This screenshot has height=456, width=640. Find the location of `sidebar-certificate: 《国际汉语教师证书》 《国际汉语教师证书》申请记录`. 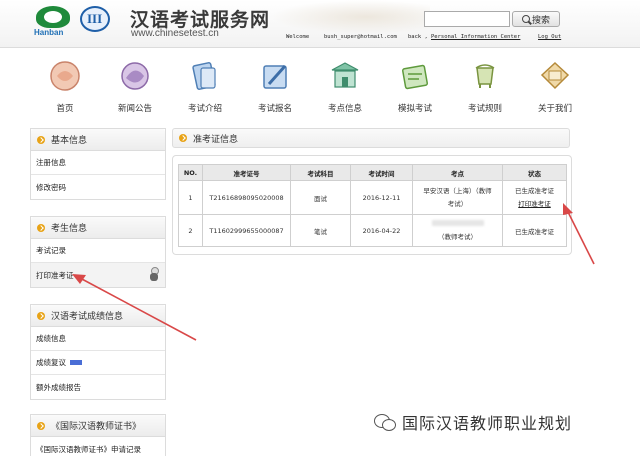

sidebar-certificate: 《国际汉语教师证书》 《国际汉语教师证书》申请记录 is located at coordinates (98, 435).